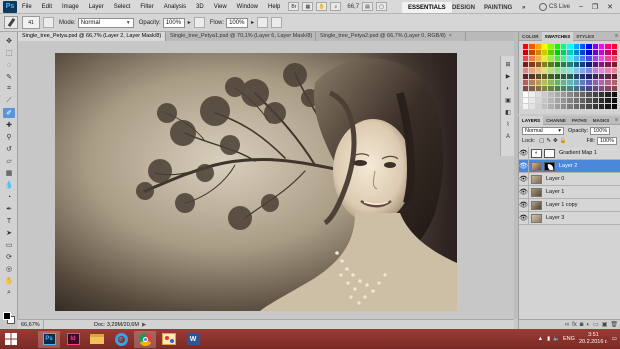 This screenshot has height=349, width=620. I want to click on start-button, so click(11, 339).